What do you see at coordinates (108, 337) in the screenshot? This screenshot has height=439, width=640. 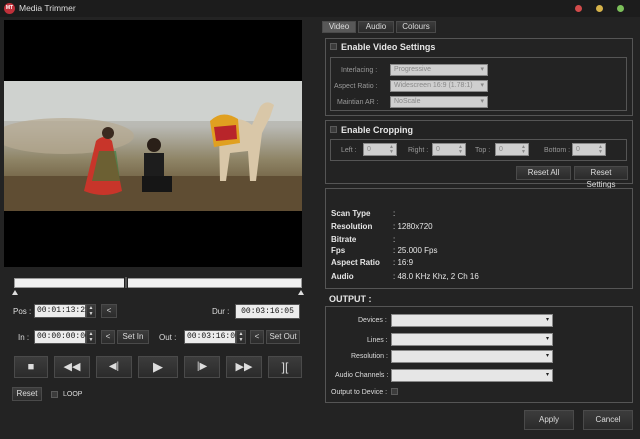 I see `in-go-button: <` at bounding box center [108, 337].